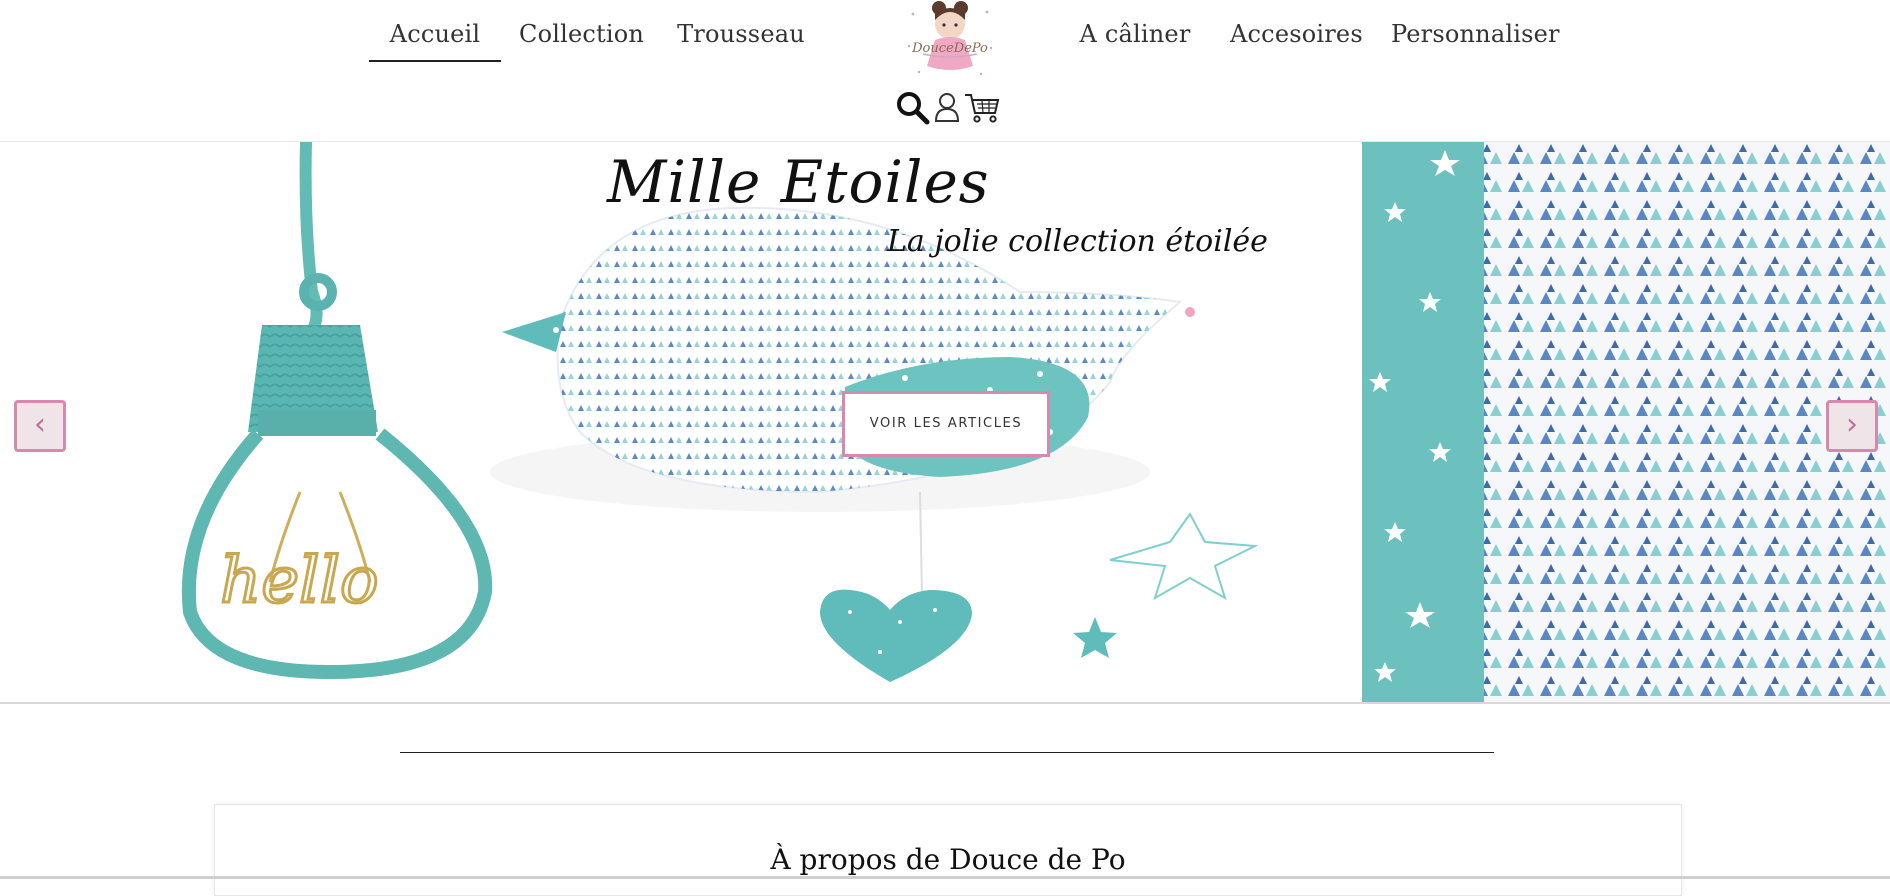  Describe the element at coordinates (741, 37) in the screenshot. I see `nav-trousseau: Trousseau` at that location.